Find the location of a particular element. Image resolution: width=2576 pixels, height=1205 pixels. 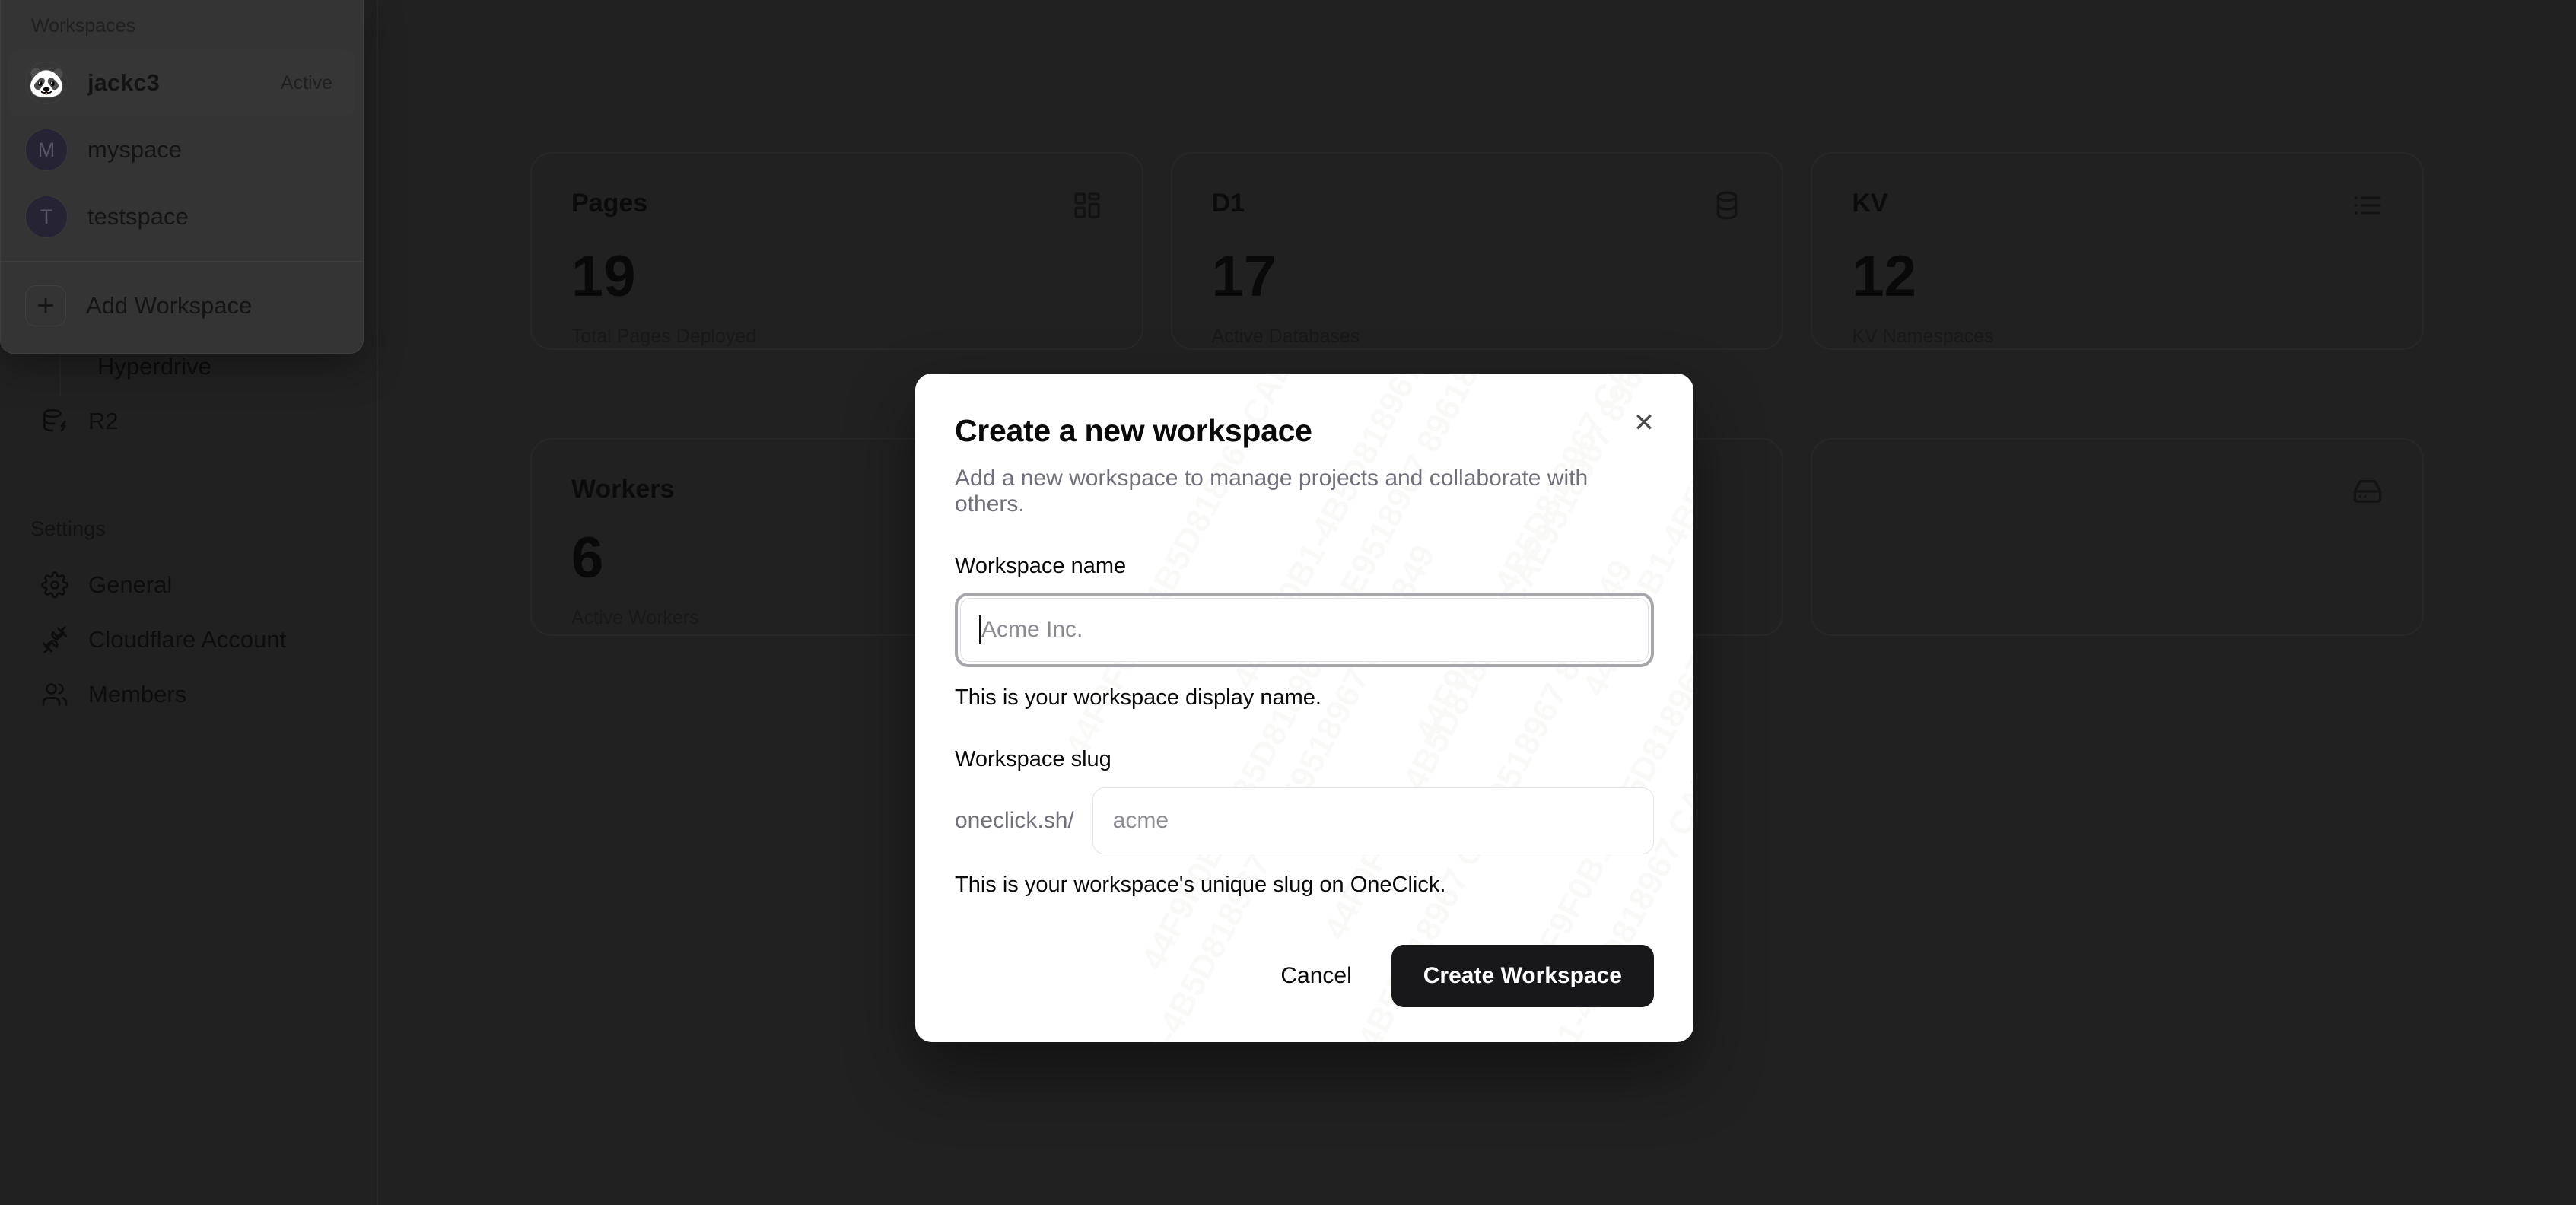

workspace-slug-row: oneclick.sh/ acme is located at coordinates (1304, 820).